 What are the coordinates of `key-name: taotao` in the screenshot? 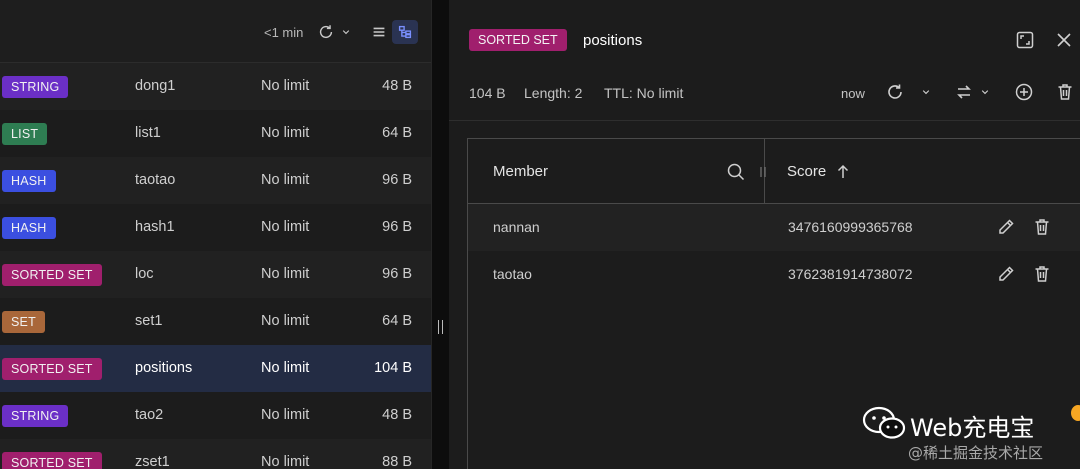 It's located at (155, 180).